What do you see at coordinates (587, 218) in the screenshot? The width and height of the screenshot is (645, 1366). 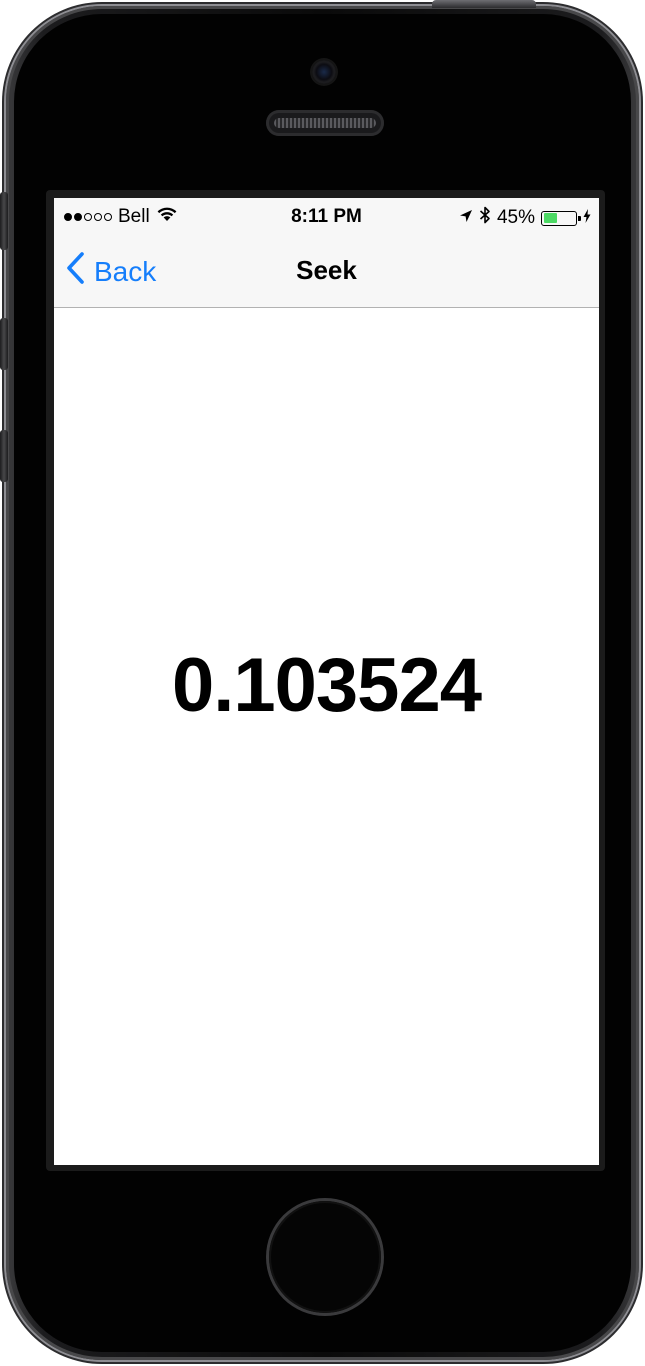 I see `charging-bolt-icon` at bounding box center [587, 218].